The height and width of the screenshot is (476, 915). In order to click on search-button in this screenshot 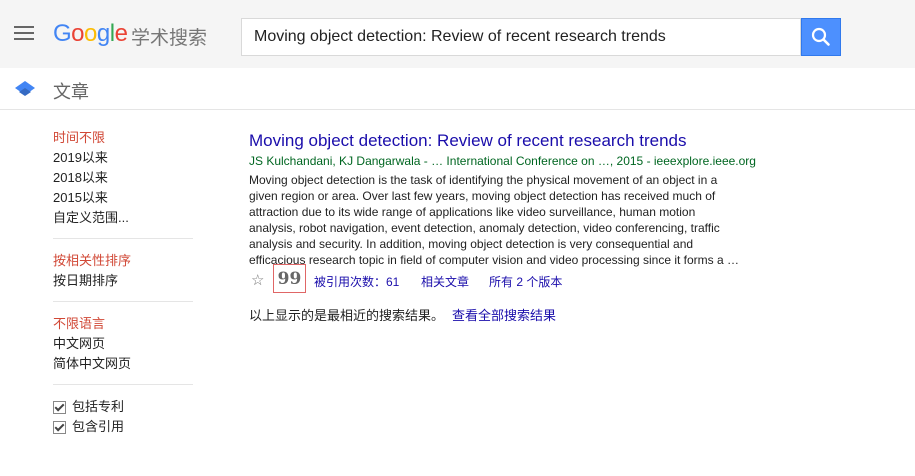, I will do `click(821, 37)`.